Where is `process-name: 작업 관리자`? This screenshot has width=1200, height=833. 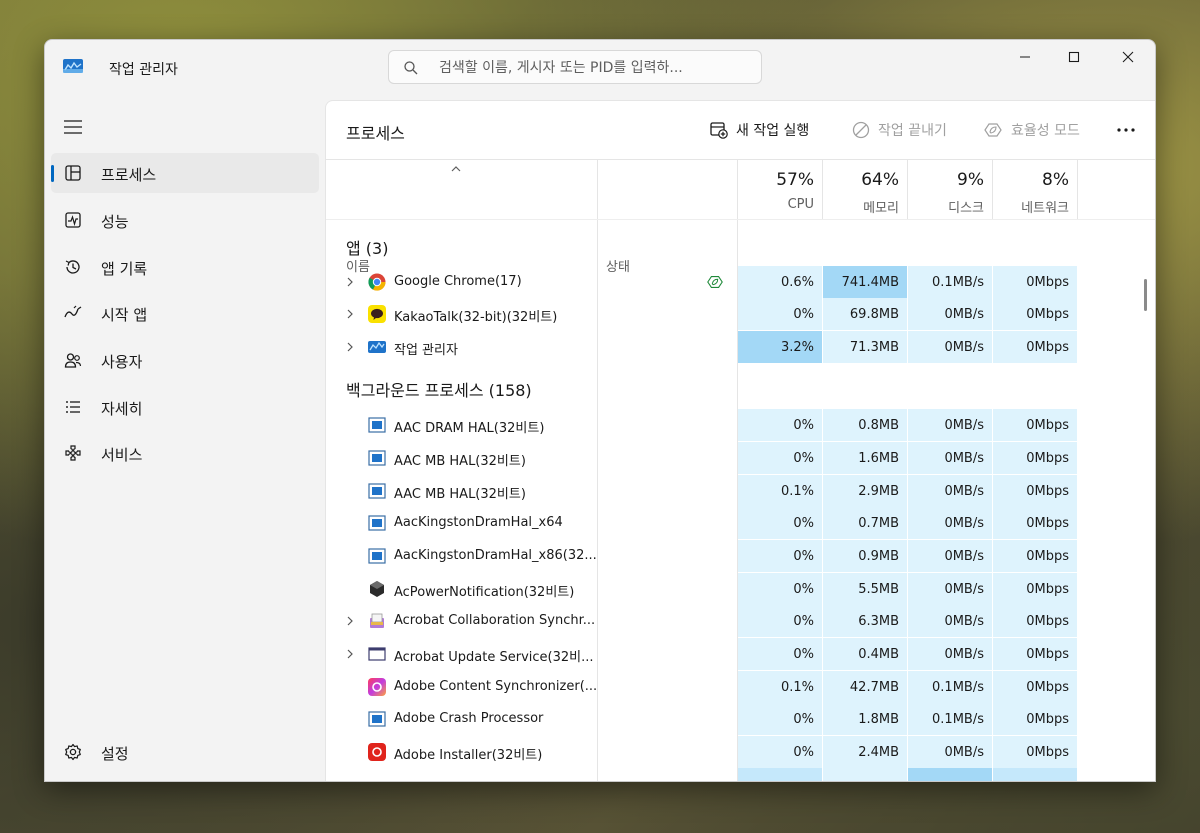 process-name: 작업 관리자 is located at coordinates (426, 350).